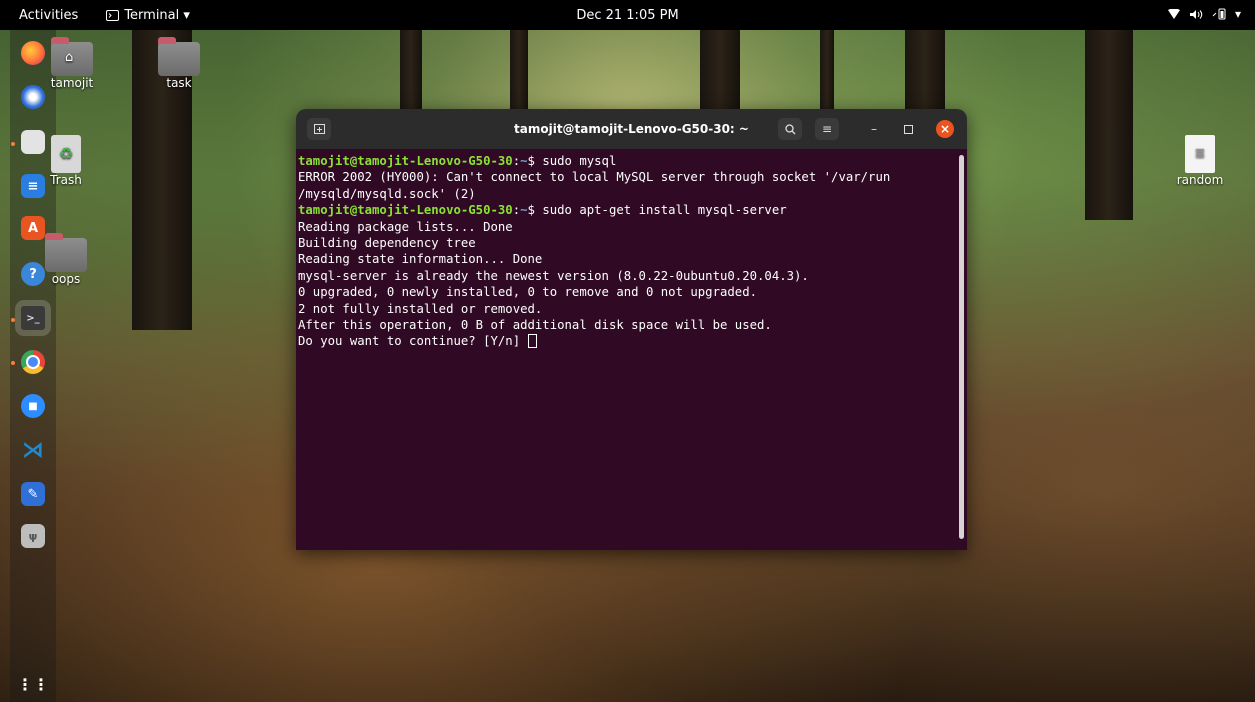 This screenshot has height=702, width=1255. Describe the element at coordinates (1173, 14) in the screenshot. I see `wifi-icon` at that location.